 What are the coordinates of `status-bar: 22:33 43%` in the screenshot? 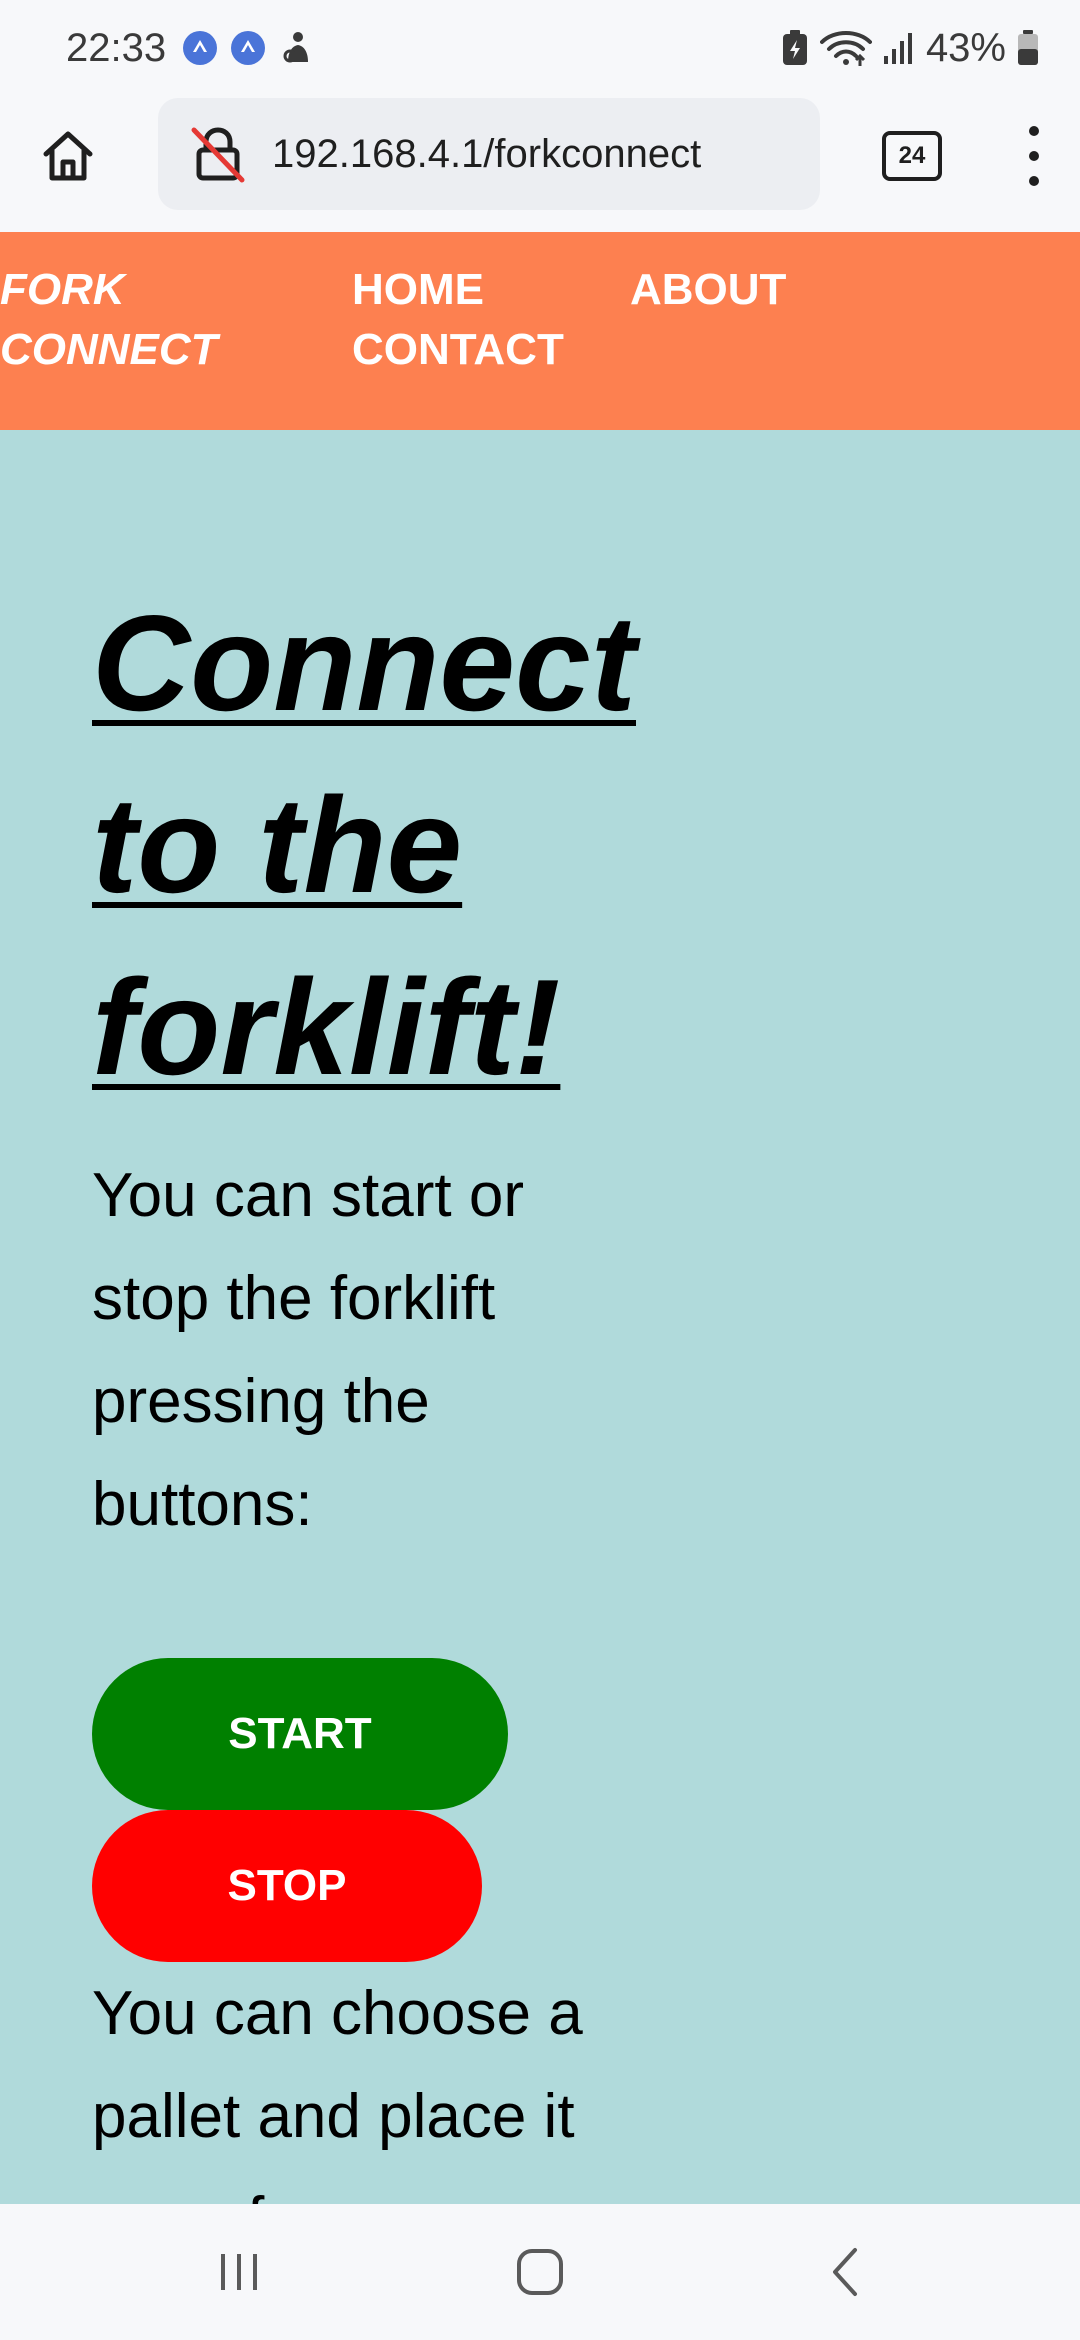 It's located at (540, 48).